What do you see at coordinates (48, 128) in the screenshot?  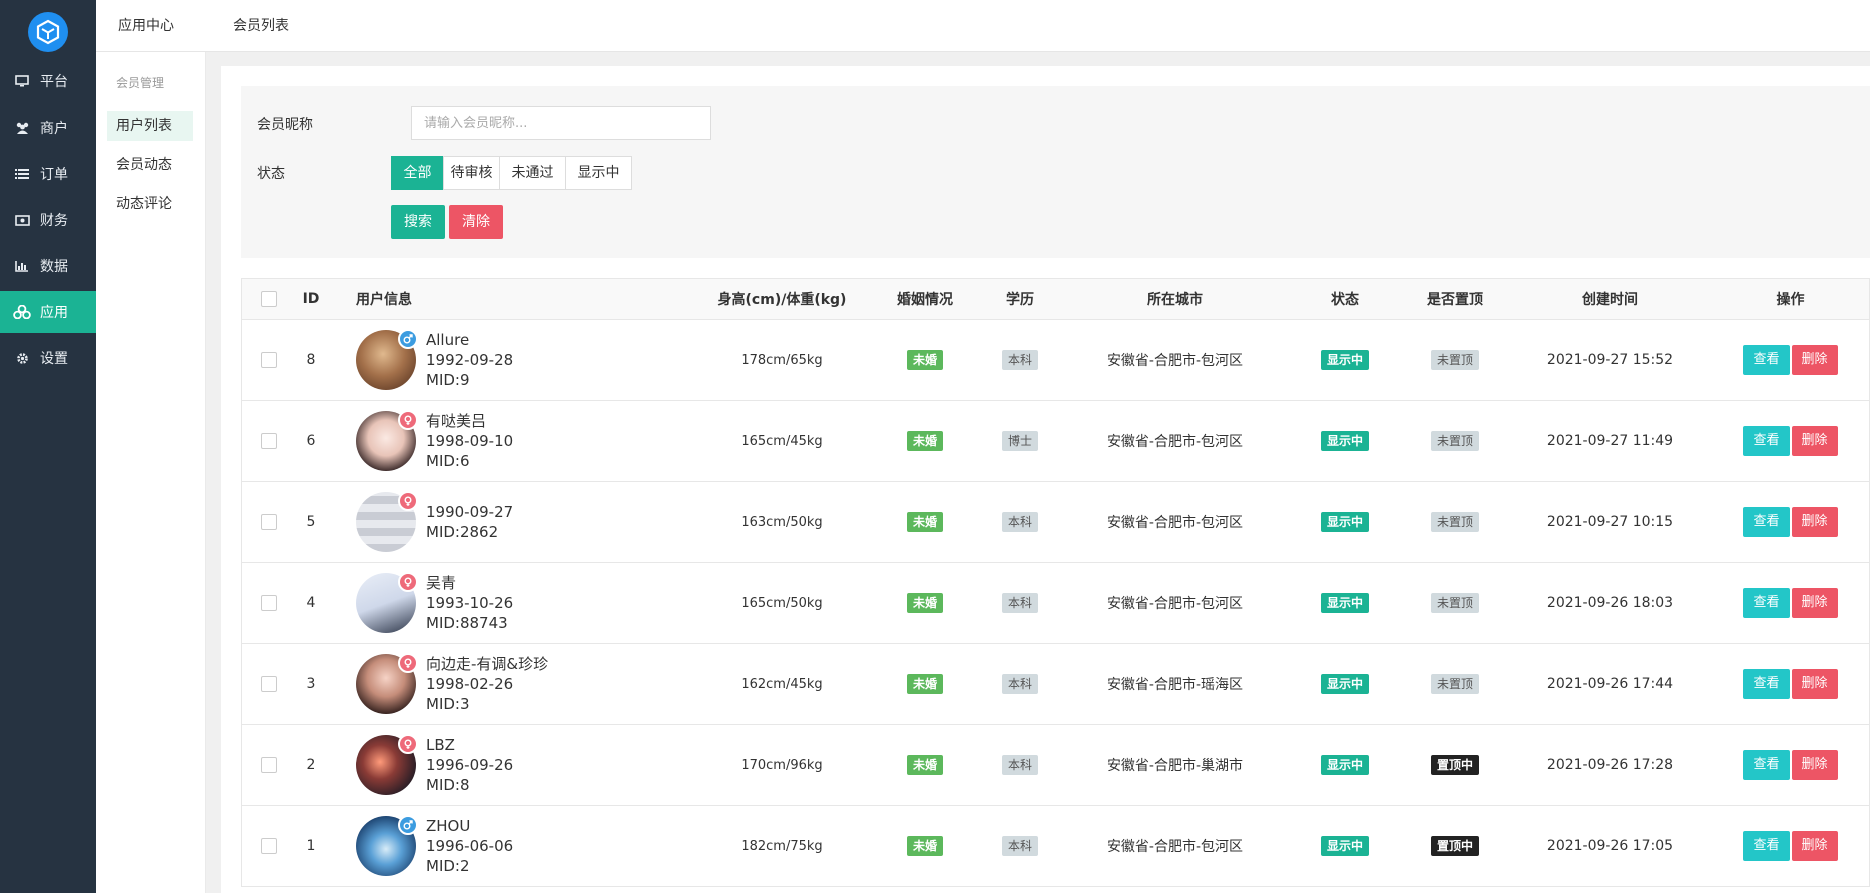 I see `sidebar-item-merchant: 商户` at bounding box center [48, 128].